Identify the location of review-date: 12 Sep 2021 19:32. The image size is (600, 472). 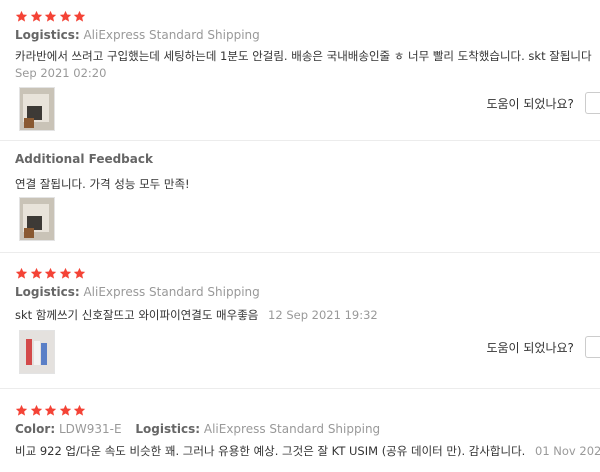
(323, 315).